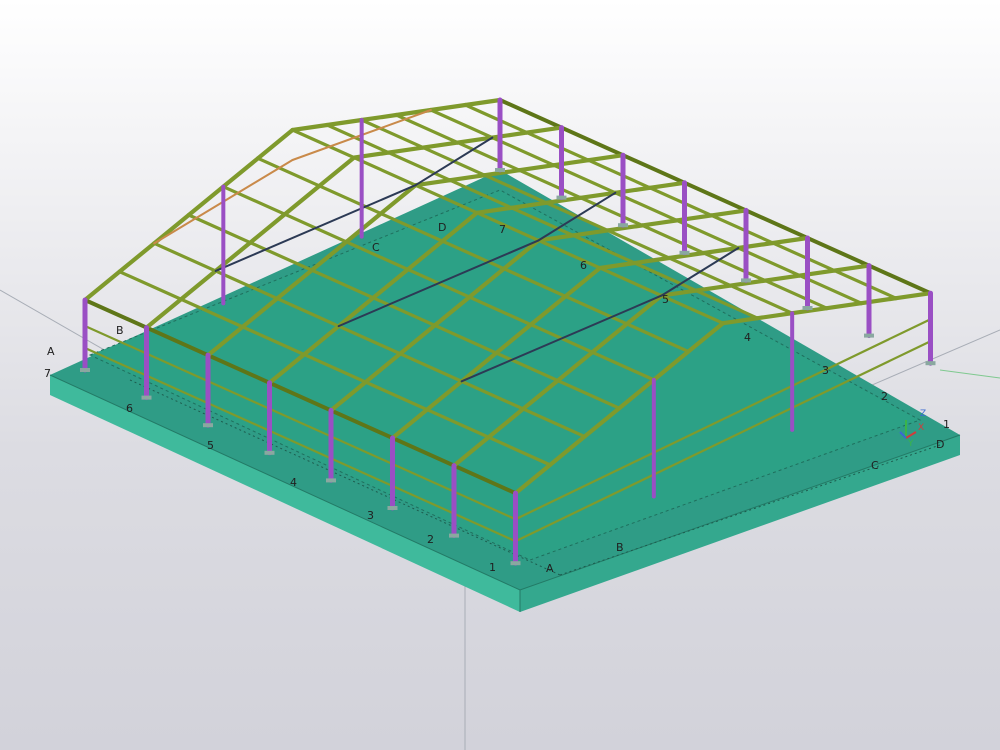 The image size is (1000, 750). What do you see at coordinates (620, 547) in the screenshot?
I see `grid-label-front-B: B` at bounding box center [620, 547].